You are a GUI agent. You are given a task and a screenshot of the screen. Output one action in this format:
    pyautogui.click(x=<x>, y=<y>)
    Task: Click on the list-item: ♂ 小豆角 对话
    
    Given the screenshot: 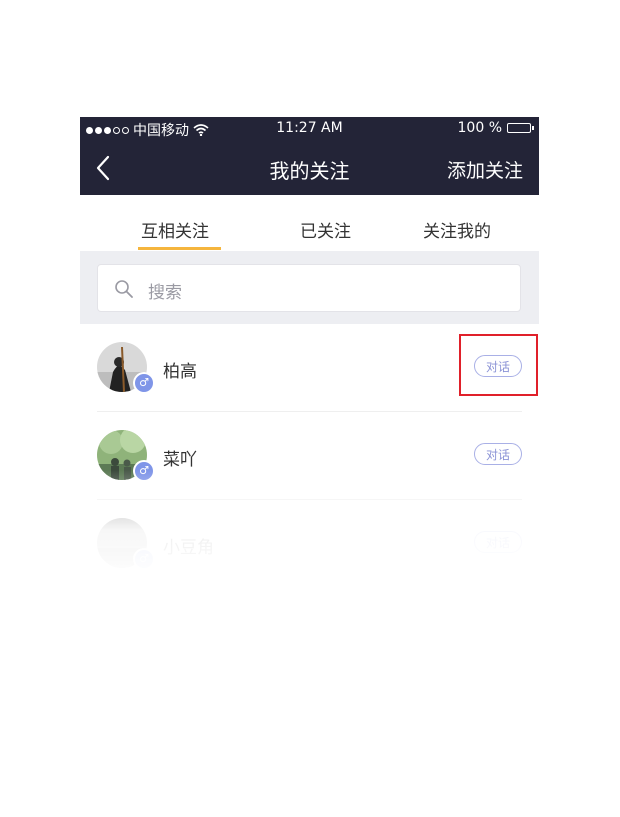 What is the action you would take?
    pyautogui.click(x=309, y=538)
    